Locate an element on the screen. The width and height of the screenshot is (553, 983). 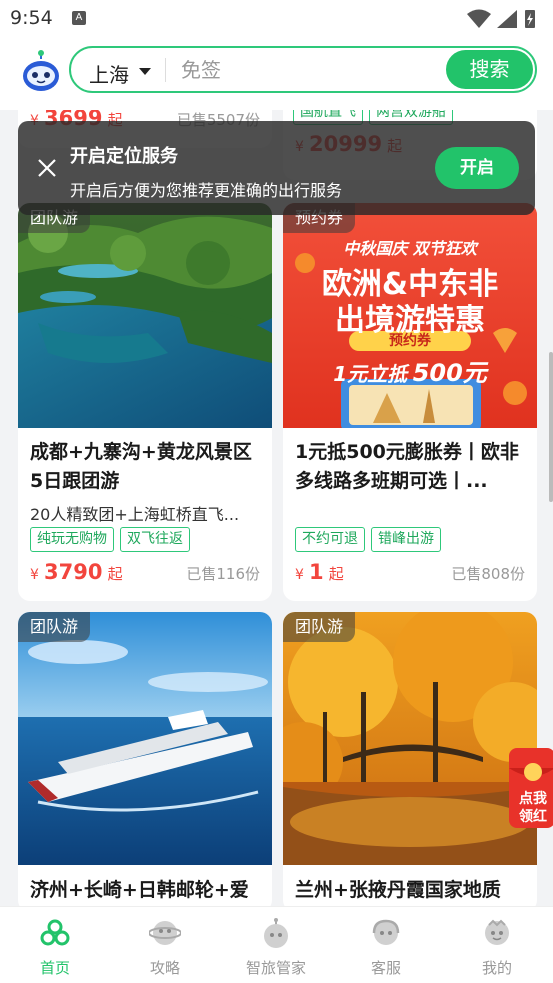
scrollbar is located at coordinates (551, 427).